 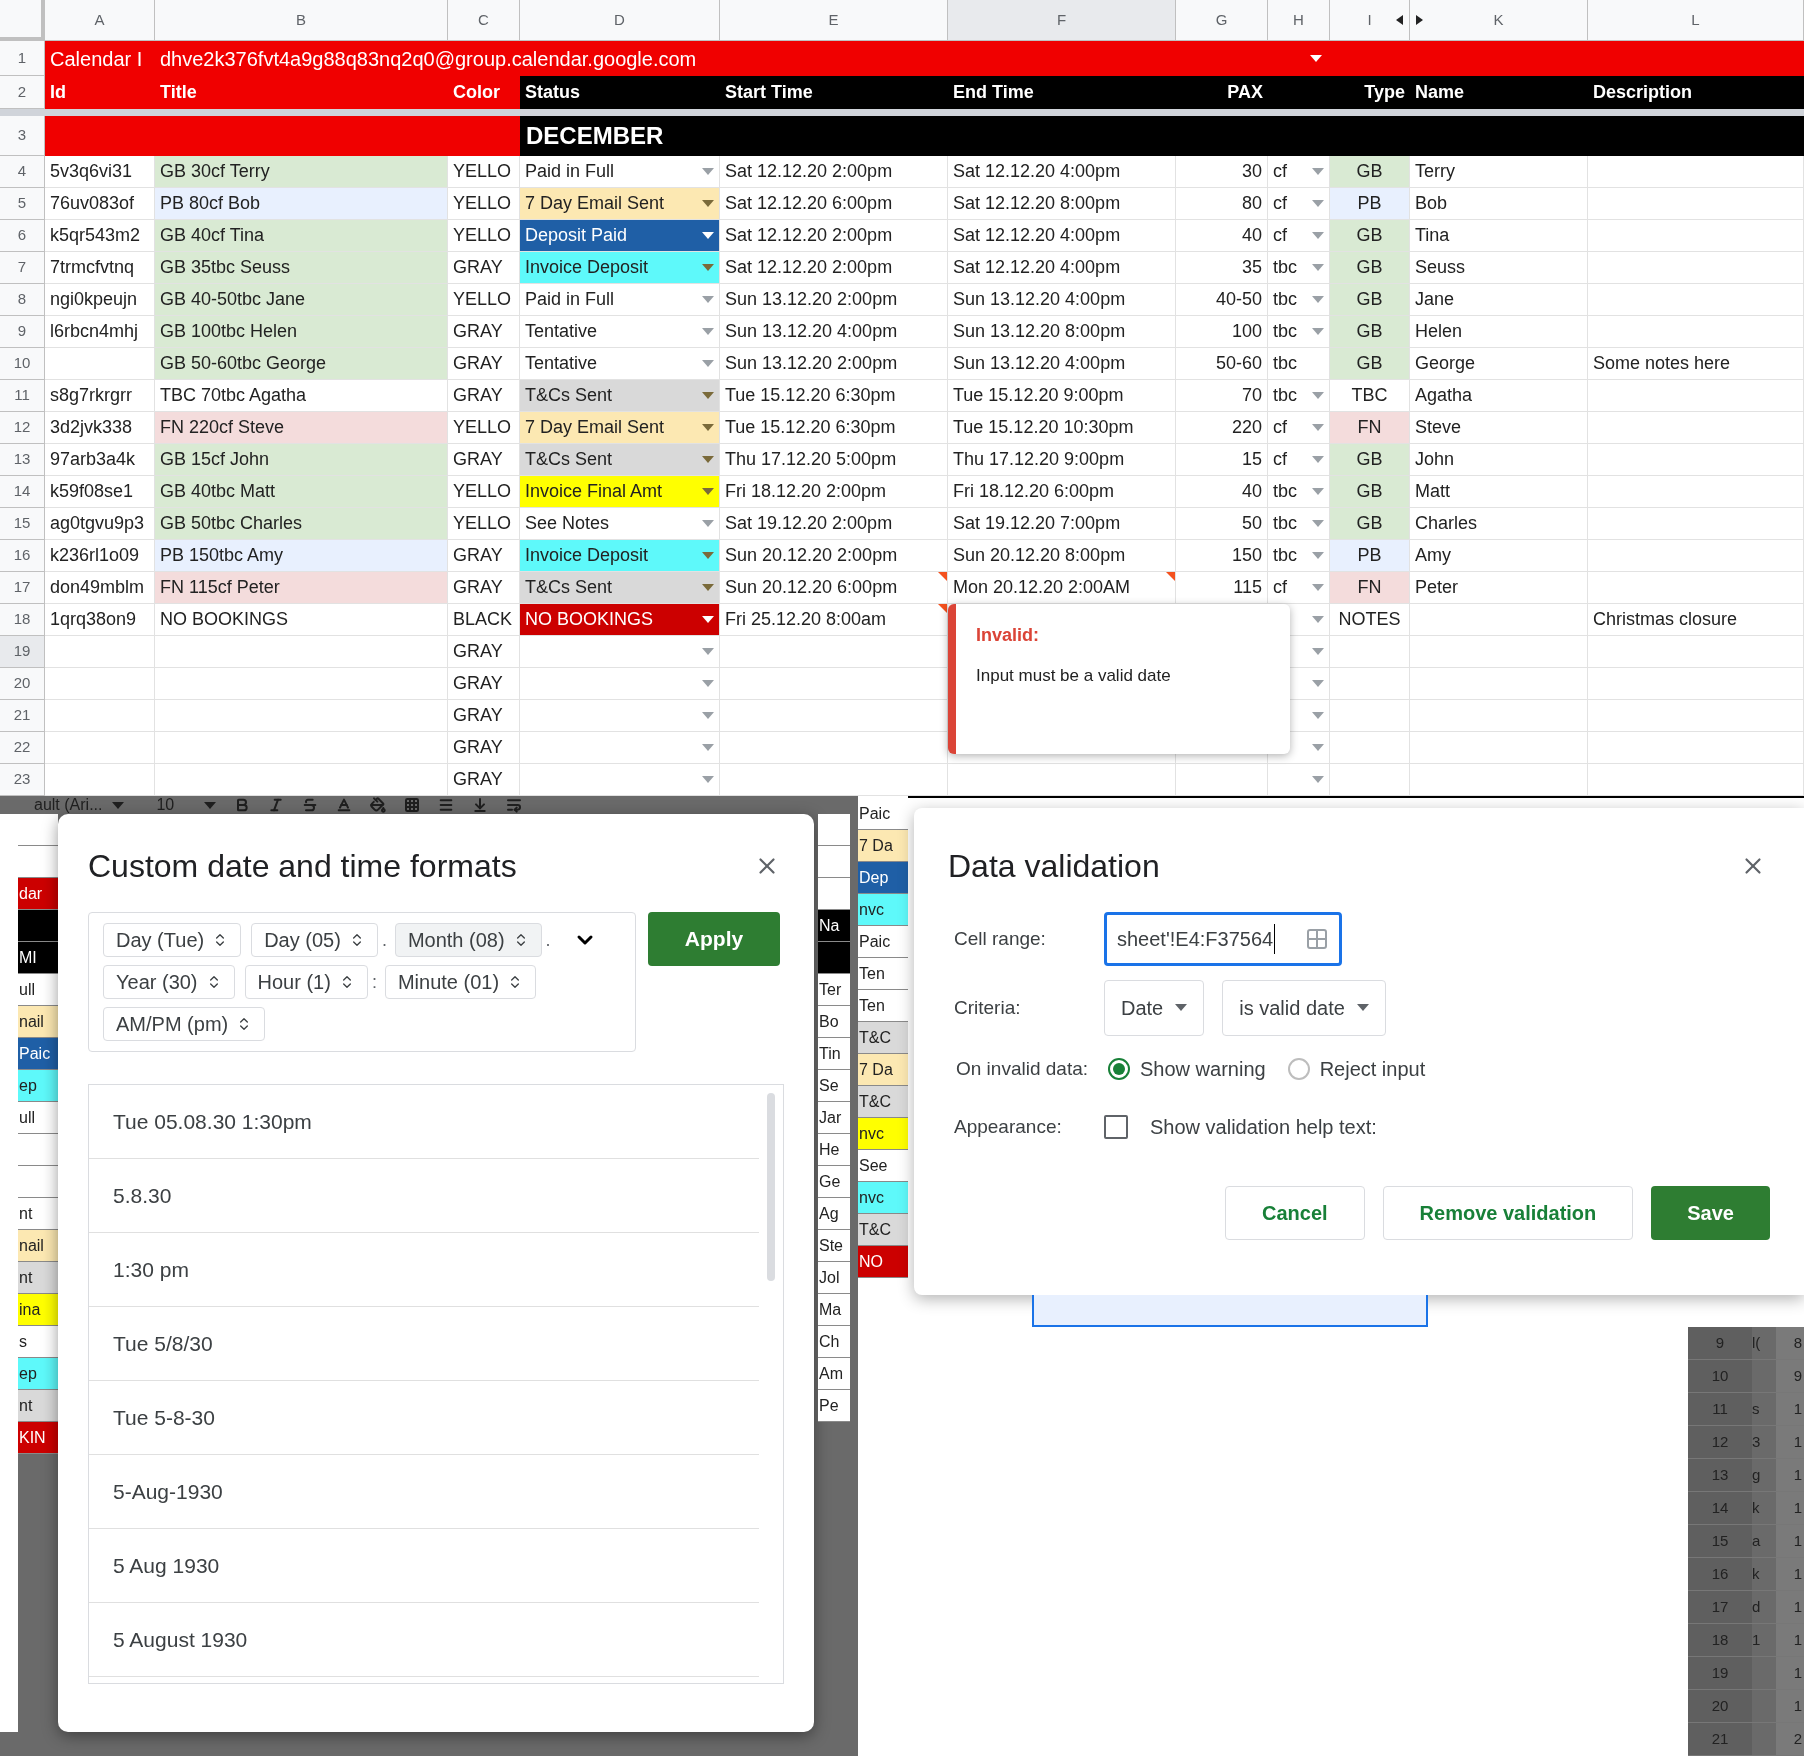 What do you see at coordinates (22, 20) in the screenshot?
I see `select-all-corner` at bounding box center [22, 20].